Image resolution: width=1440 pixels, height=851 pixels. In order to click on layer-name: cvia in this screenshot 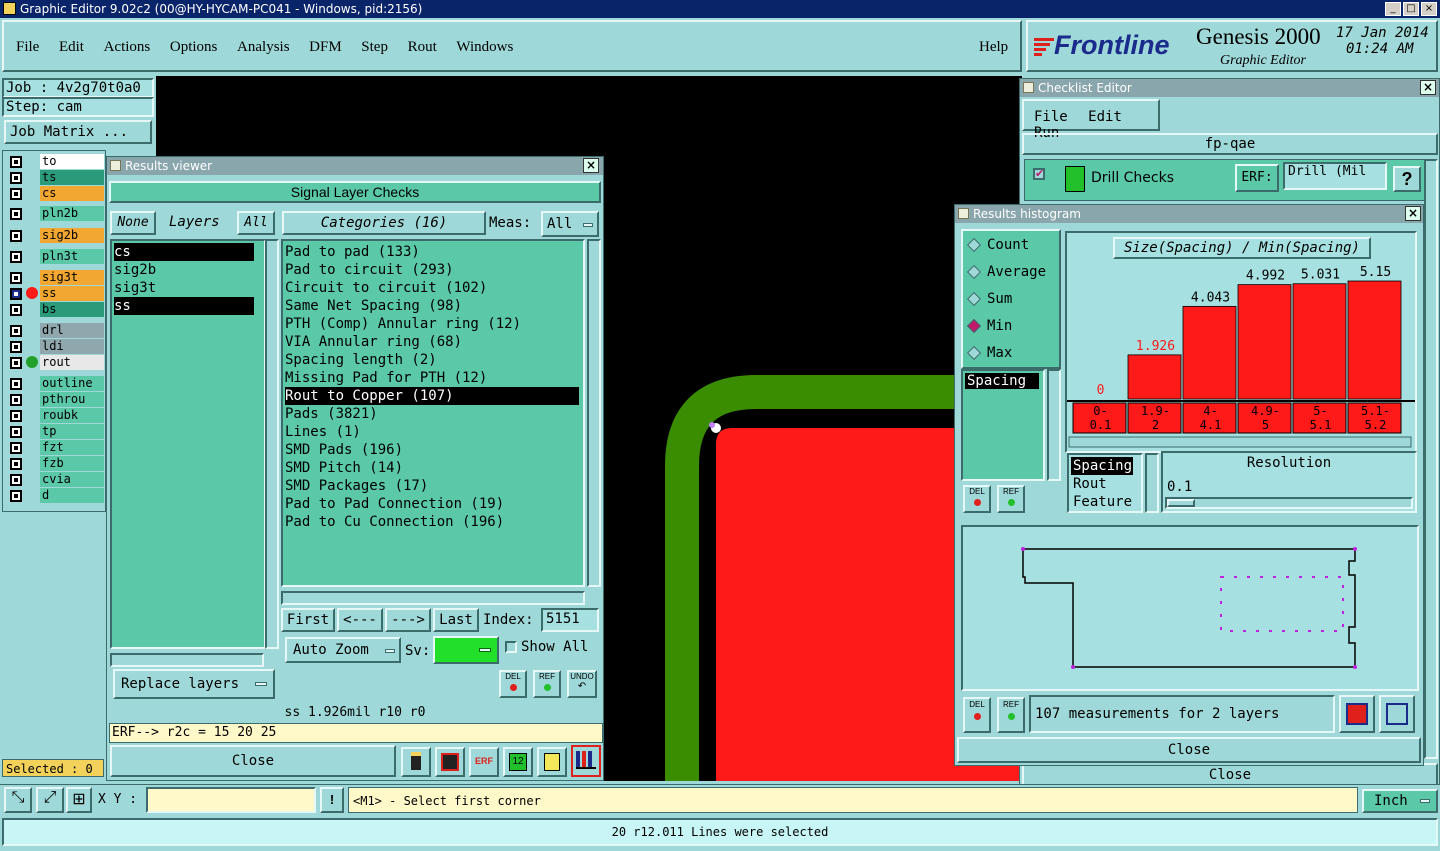, I will do `click(72, 479)`.